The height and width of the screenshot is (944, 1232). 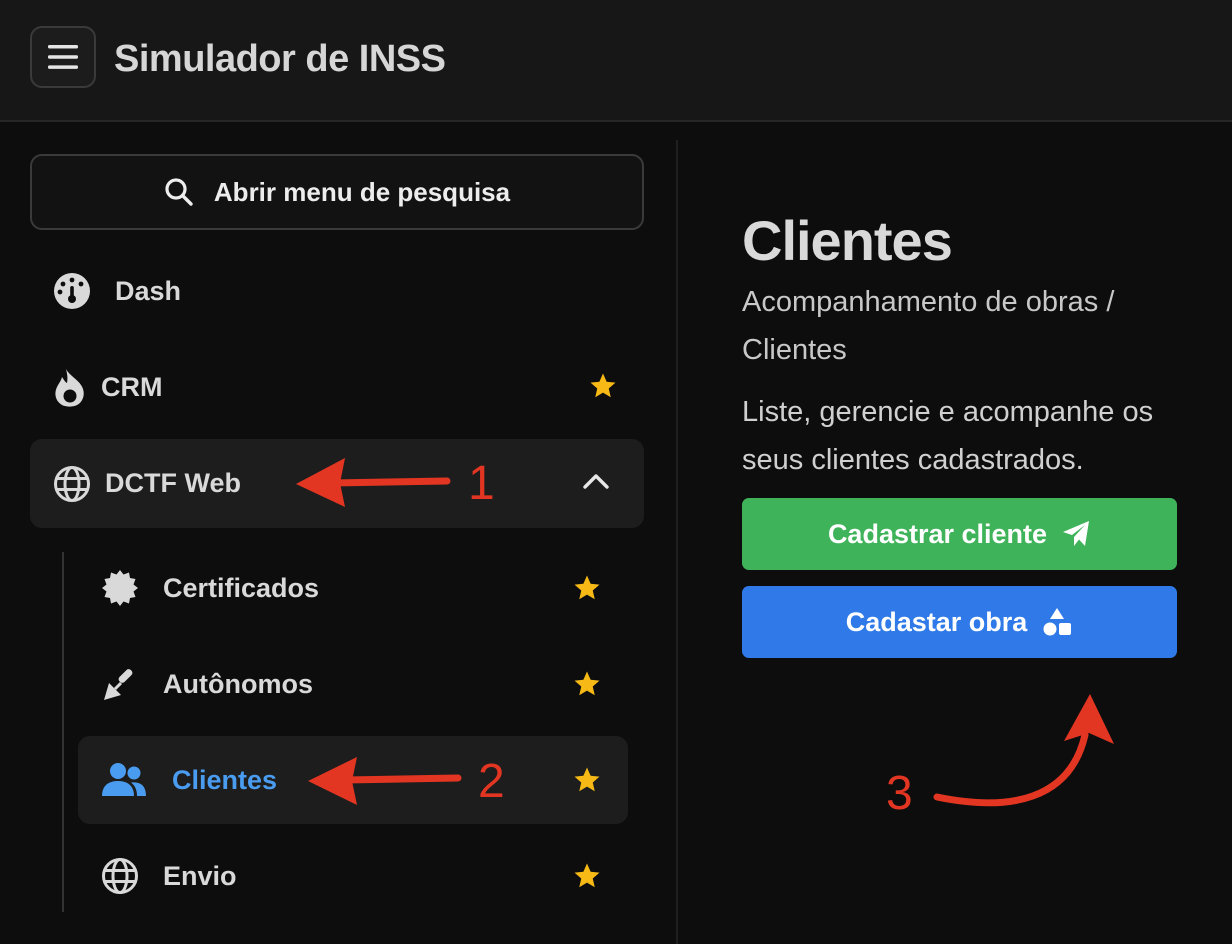 I want to click on sidebar-item-clientes: Clientes, so click(x=353, y=780).